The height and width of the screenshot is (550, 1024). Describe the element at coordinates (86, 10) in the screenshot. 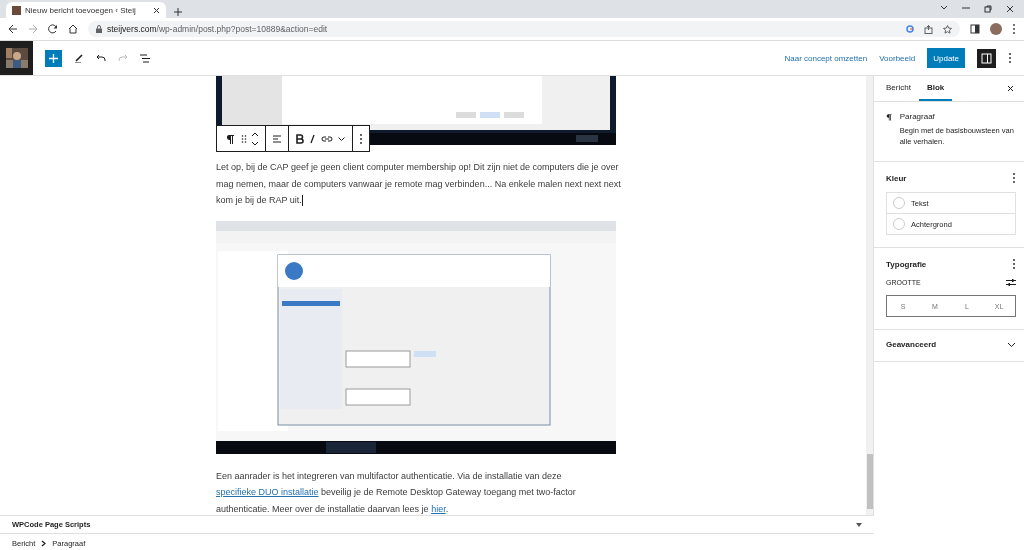

I see `browser-tab: Nieuw bericht toevoegen ‹ Steij` at that location.